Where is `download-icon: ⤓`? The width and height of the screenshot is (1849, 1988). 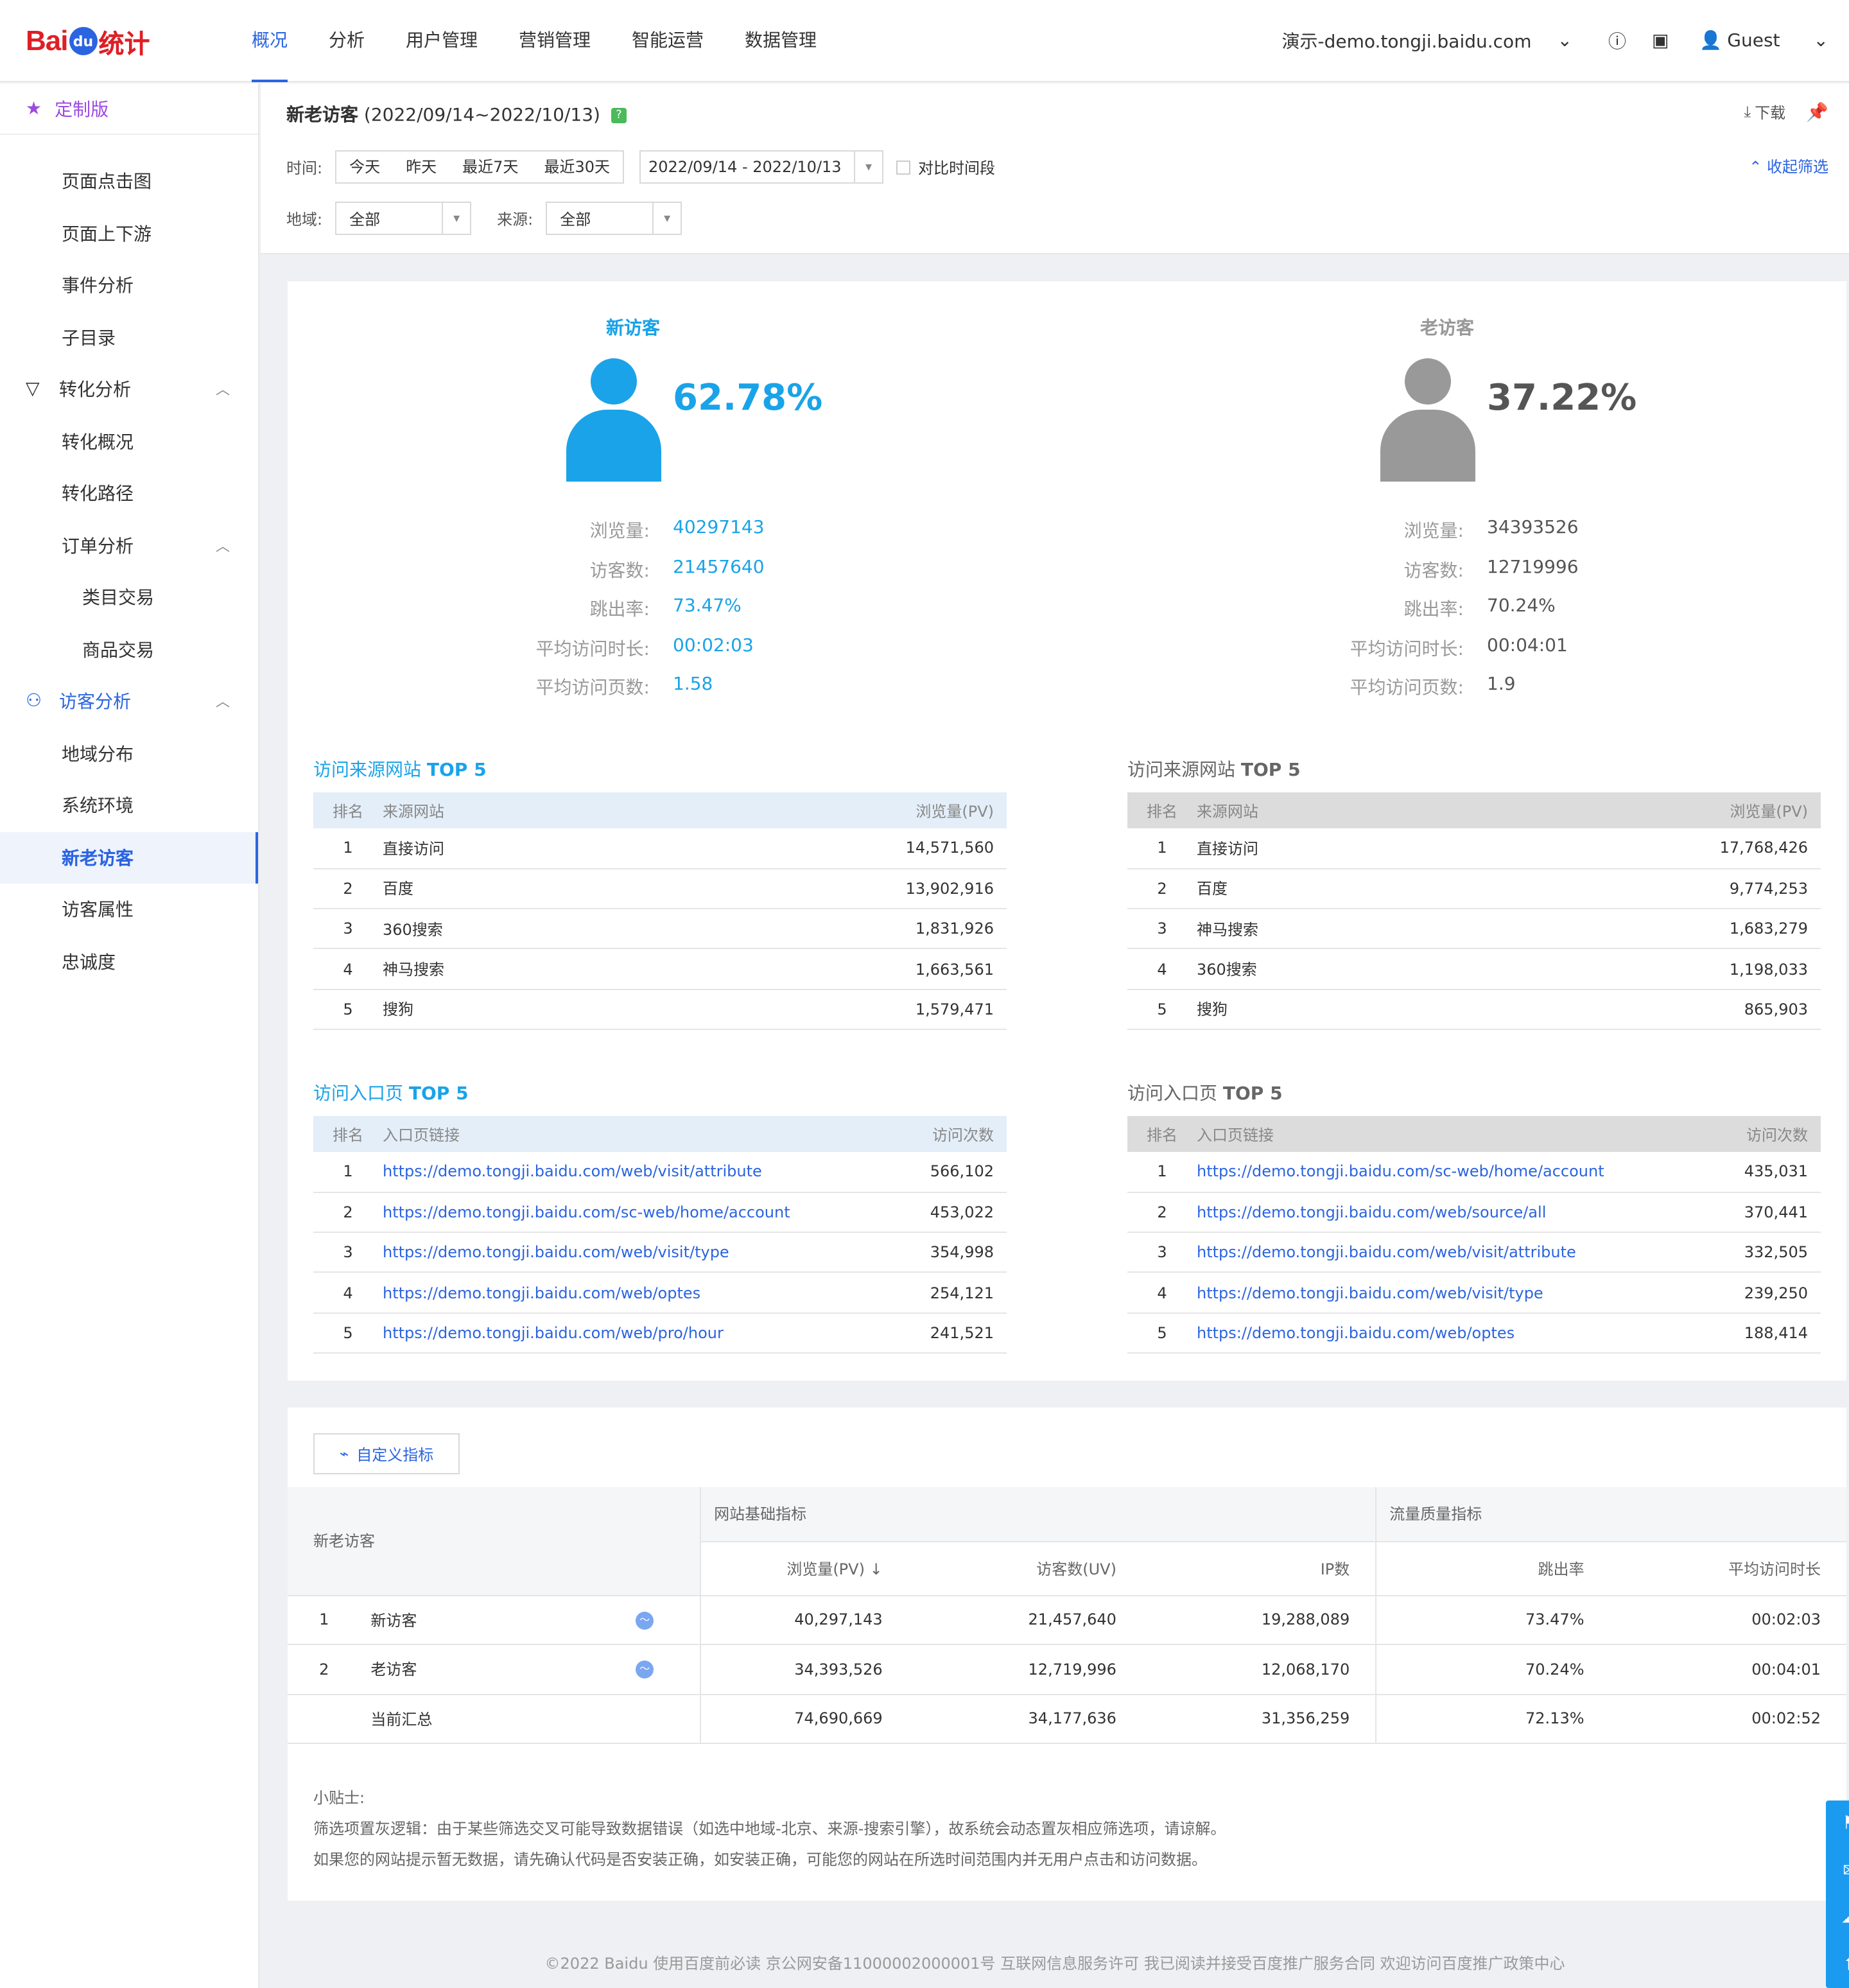
download-icon: ⤓ is located at coordinates (1748, 112).